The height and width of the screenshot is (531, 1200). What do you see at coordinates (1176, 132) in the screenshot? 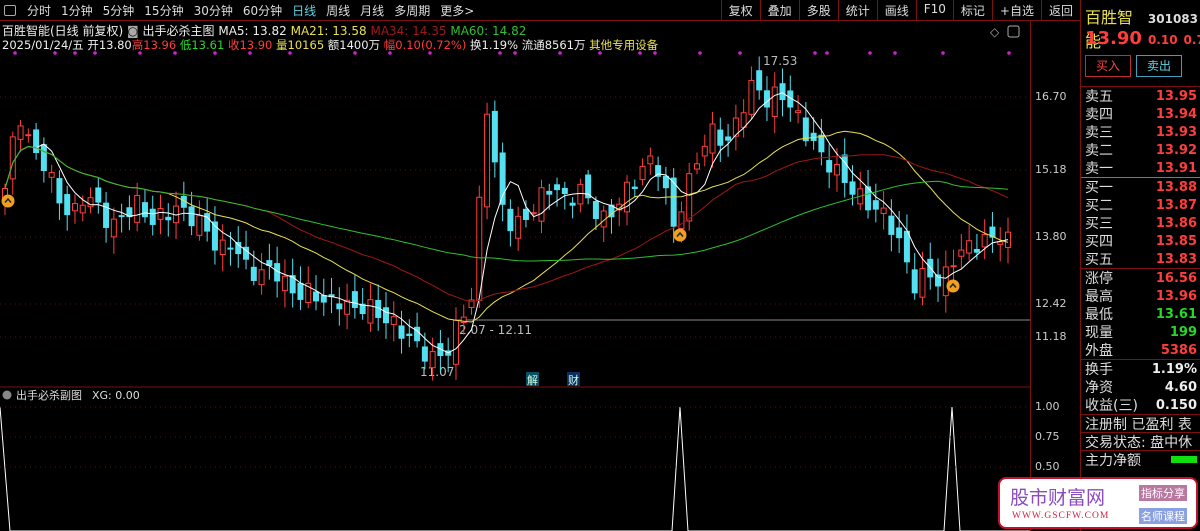
I see `quote-value: 13.93` at bounding box center [1176, 132].